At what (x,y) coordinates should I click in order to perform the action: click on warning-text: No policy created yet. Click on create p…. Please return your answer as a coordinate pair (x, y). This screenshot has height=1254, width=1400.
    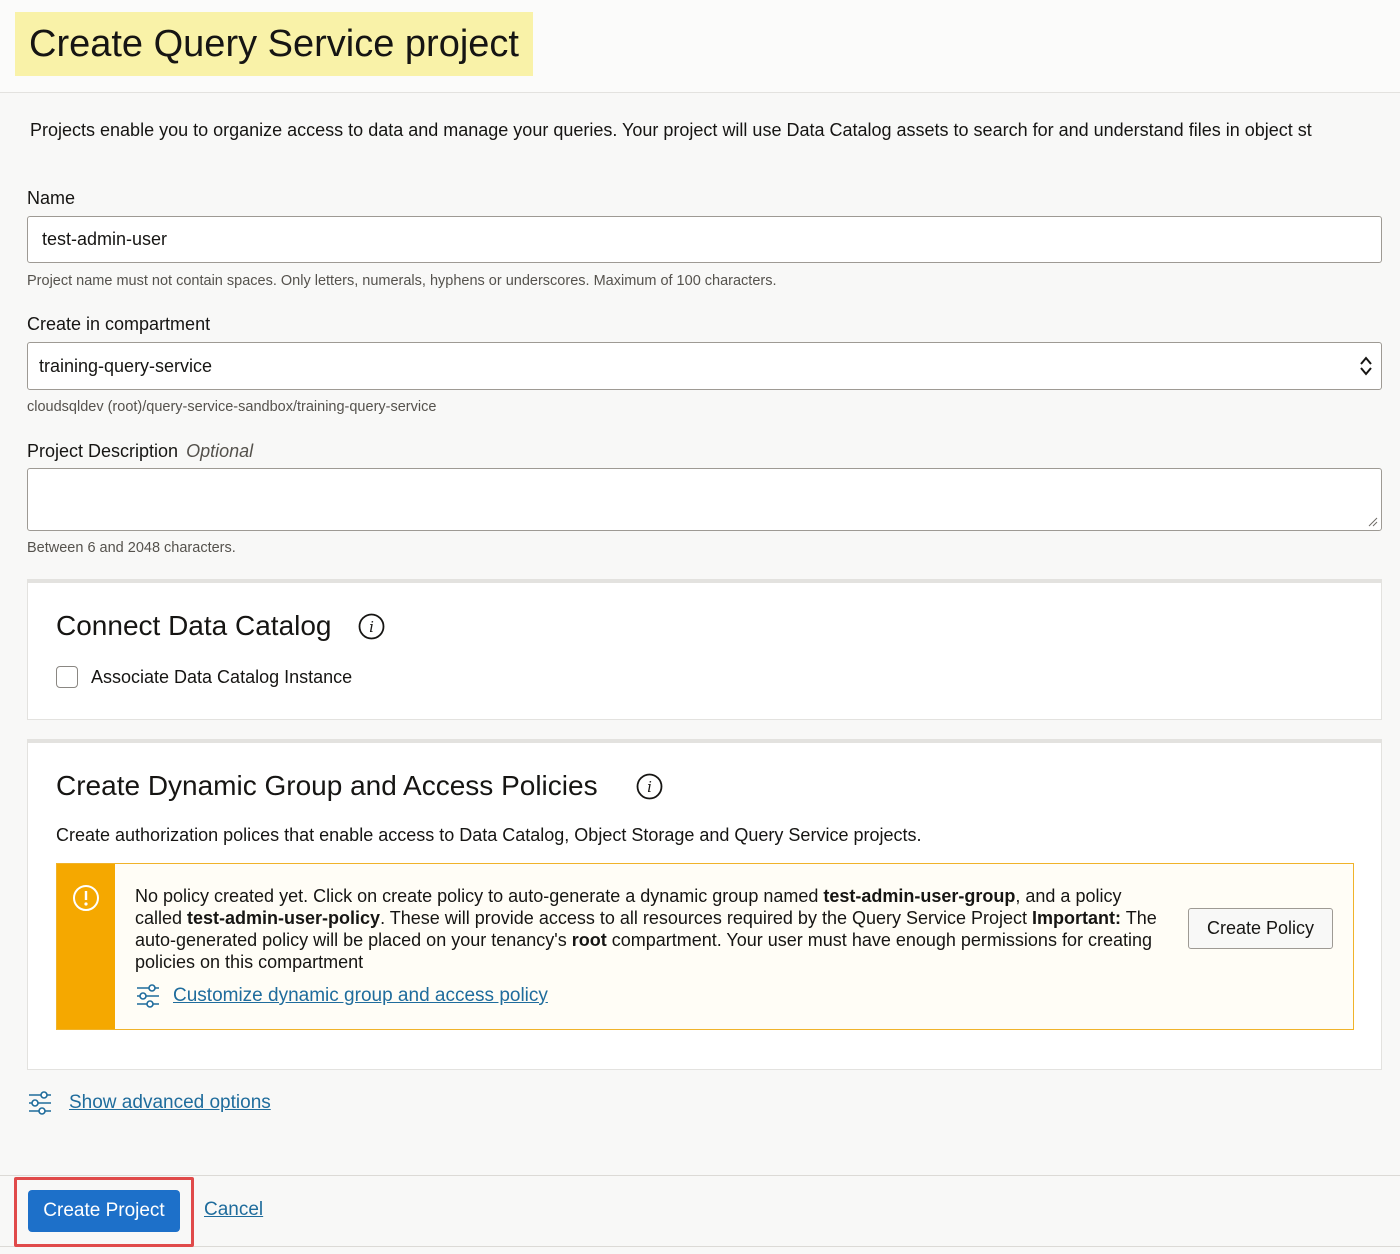
    Looking at the image, I should click on (650, 929).